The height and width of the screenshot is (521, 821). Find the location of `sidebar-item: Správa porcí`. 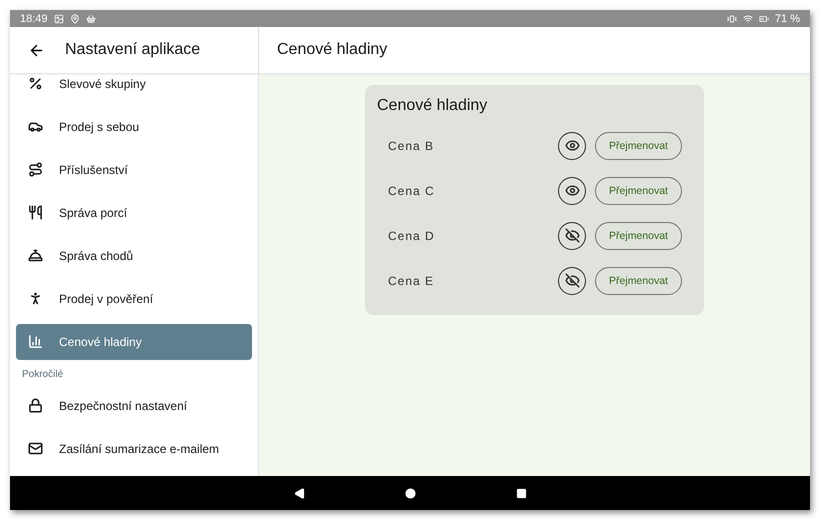

sidebar-item: Správa porcí is located at coordinates (134, 212).